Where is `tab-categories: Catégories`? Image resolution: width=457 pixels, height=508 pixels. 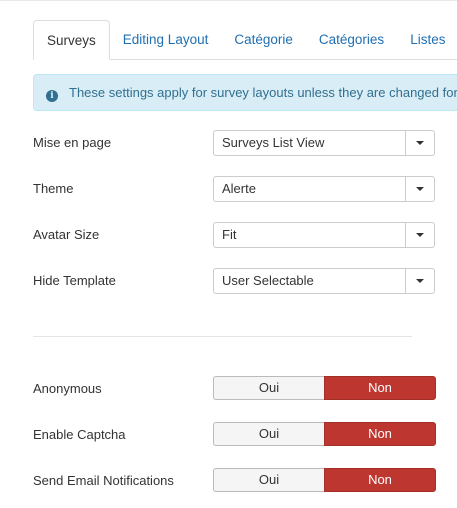 tab-categories: Catégories is located at coordinates (351, 39).